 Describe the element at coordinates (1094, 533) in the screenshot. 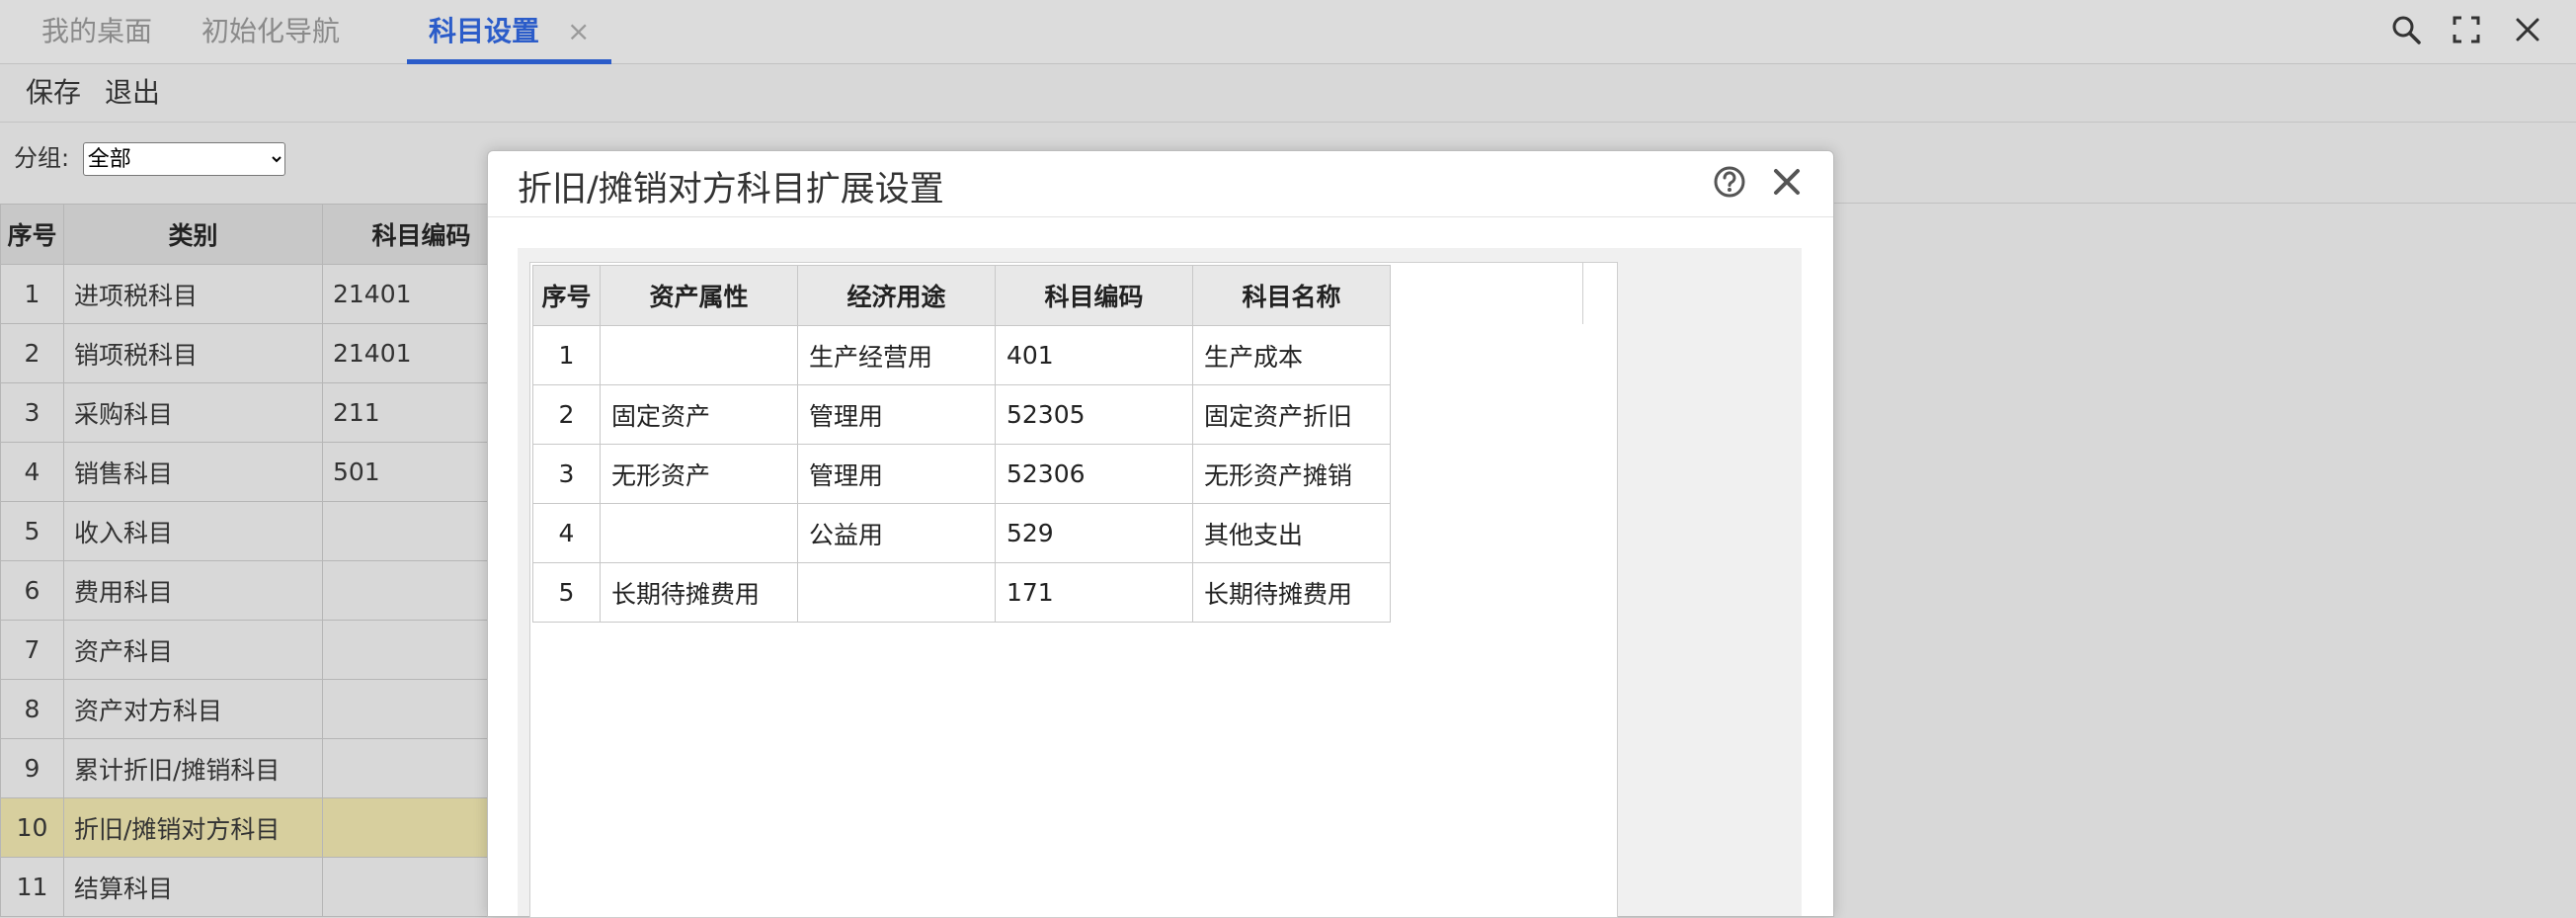

I see `grid-cell-code: 529` at that location.